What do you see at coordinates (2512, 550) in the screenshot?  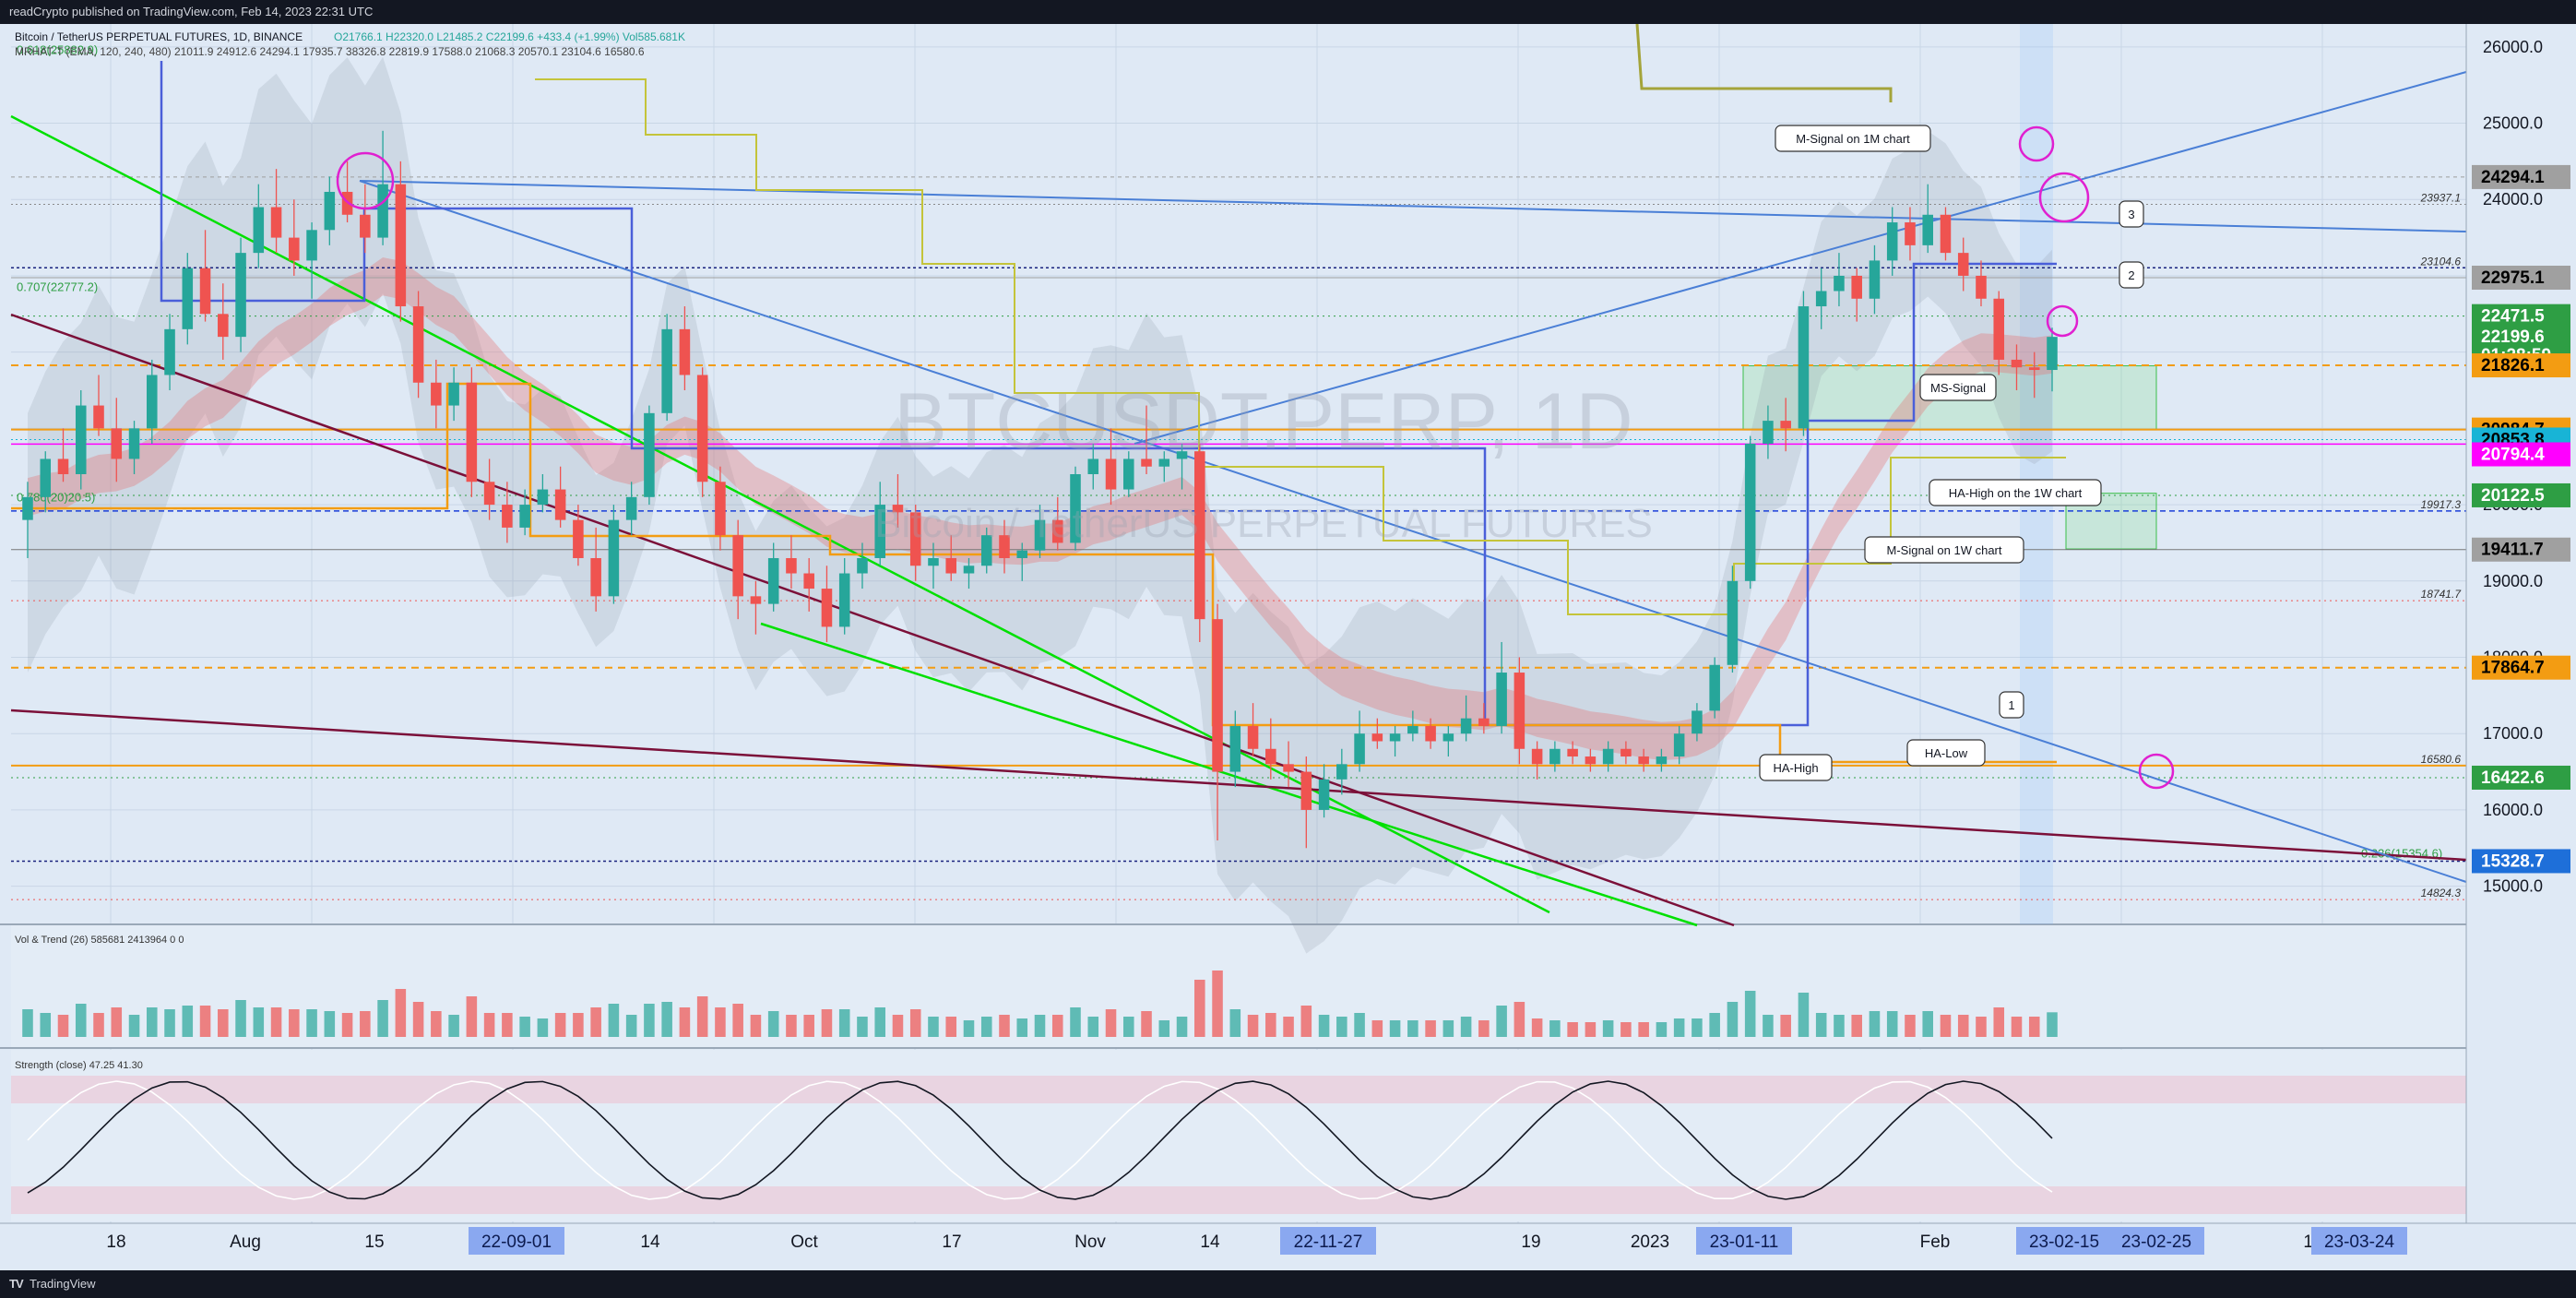 I see `price-tag-text: 19411.7` at bounding box center [2512, 550].